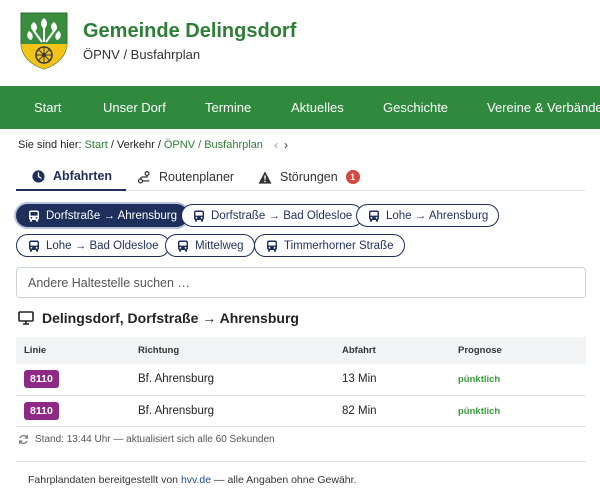 Image resolution: width=600 pixels, height=493 pixels. What do you see at coordinates (213, 145) in the screenshot?
I see `breadcrumb-link-oepnv: ÖPNV / Busfahrplan` at bounding box center [213, 145].